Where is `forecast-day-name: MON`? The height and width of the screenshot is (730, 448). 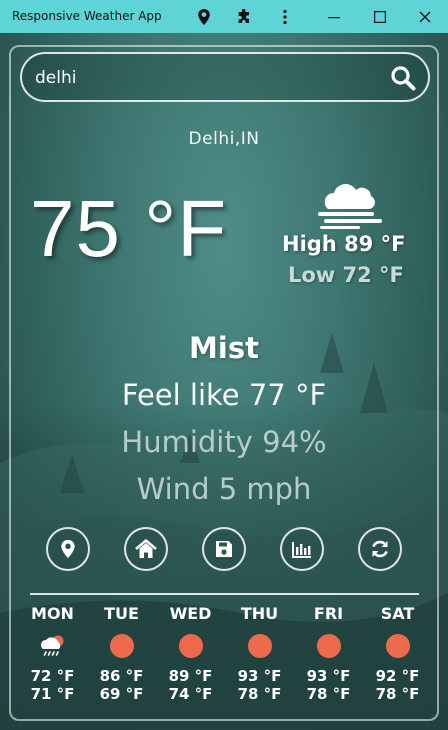 forecast-day-name: MON is located at coordinates (52, 613).